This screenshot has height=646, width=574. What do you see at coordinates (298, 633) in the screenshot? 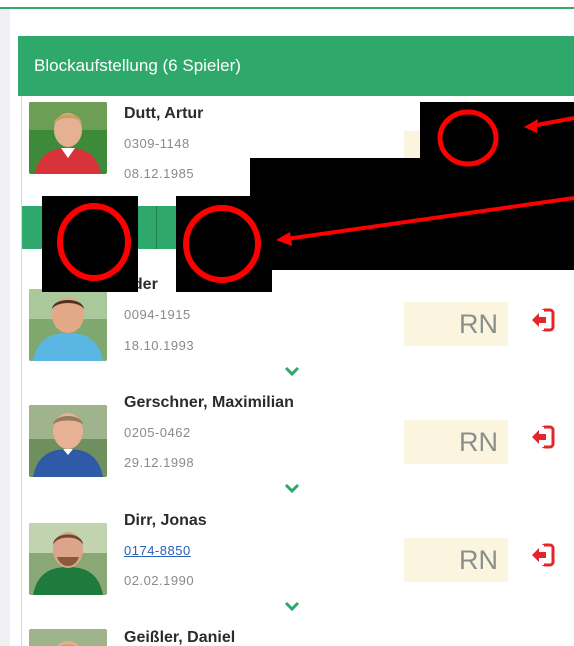
I see `player-row: Geißler, Daniel` at bounding box center [298, 633].